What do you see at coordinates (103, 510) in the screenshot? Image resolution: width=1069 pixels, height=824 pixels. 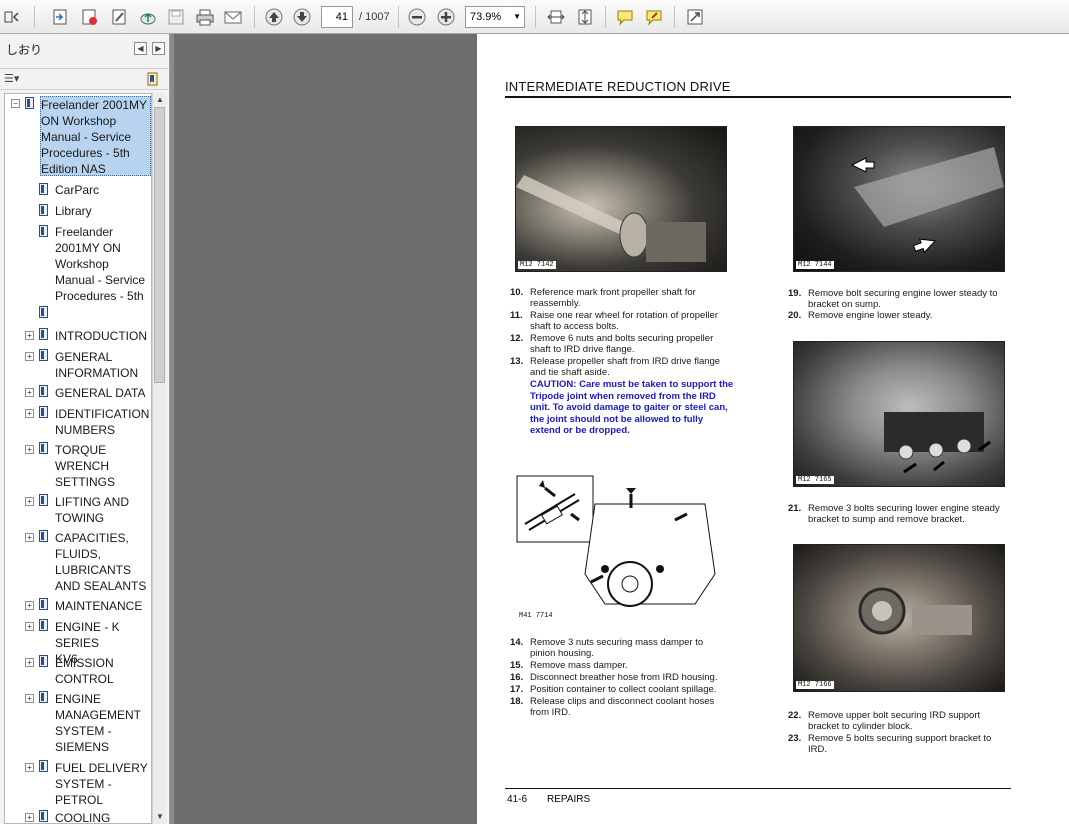 I see `bookmark-item-lifting-and-towing: LIFTING AND TOWING` at bounding box center [103, 510].